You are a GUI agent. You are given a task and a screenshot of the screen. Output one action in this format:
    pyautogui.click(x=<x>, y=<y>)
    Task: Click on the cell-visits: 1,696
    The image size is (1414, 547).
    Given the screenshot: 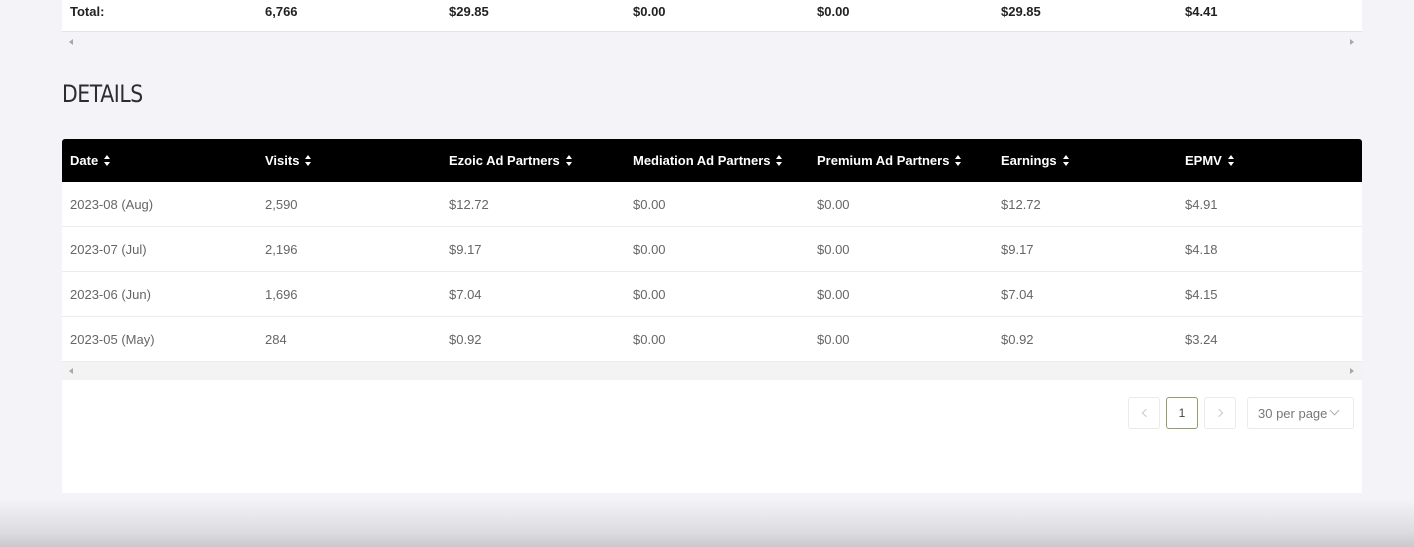 What is the action you would take?
    pyautogui.click(x=281, y=294)
    